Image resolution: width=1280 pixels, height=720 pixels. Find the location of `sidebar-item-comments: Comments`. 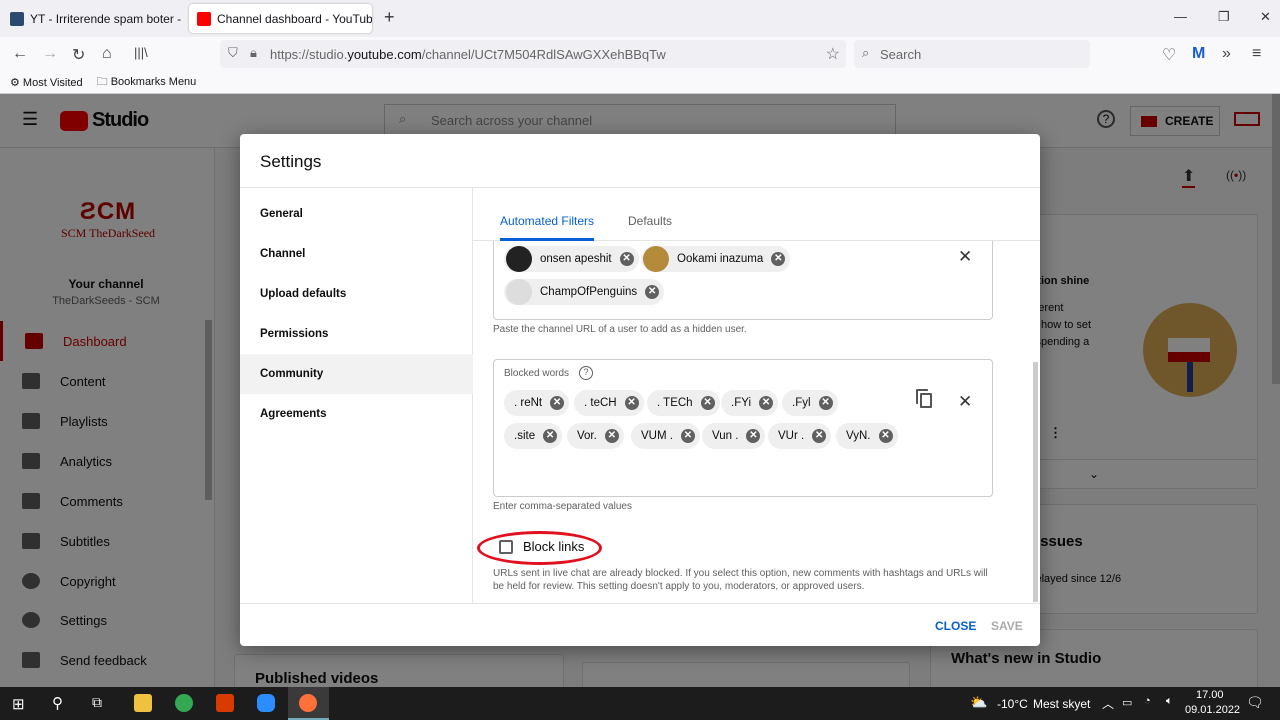

sidebar-item-comments: Comments is located at coordinates (105, 501).